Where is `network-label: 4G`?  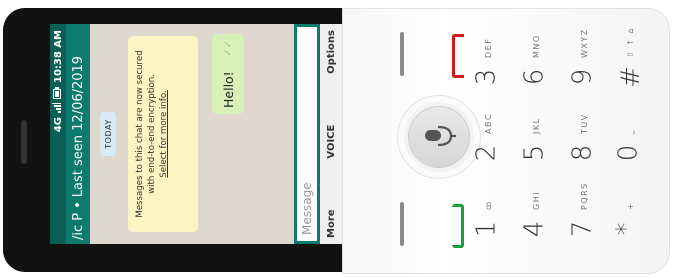 network-label: 4G is located at coordinates (58, 125).